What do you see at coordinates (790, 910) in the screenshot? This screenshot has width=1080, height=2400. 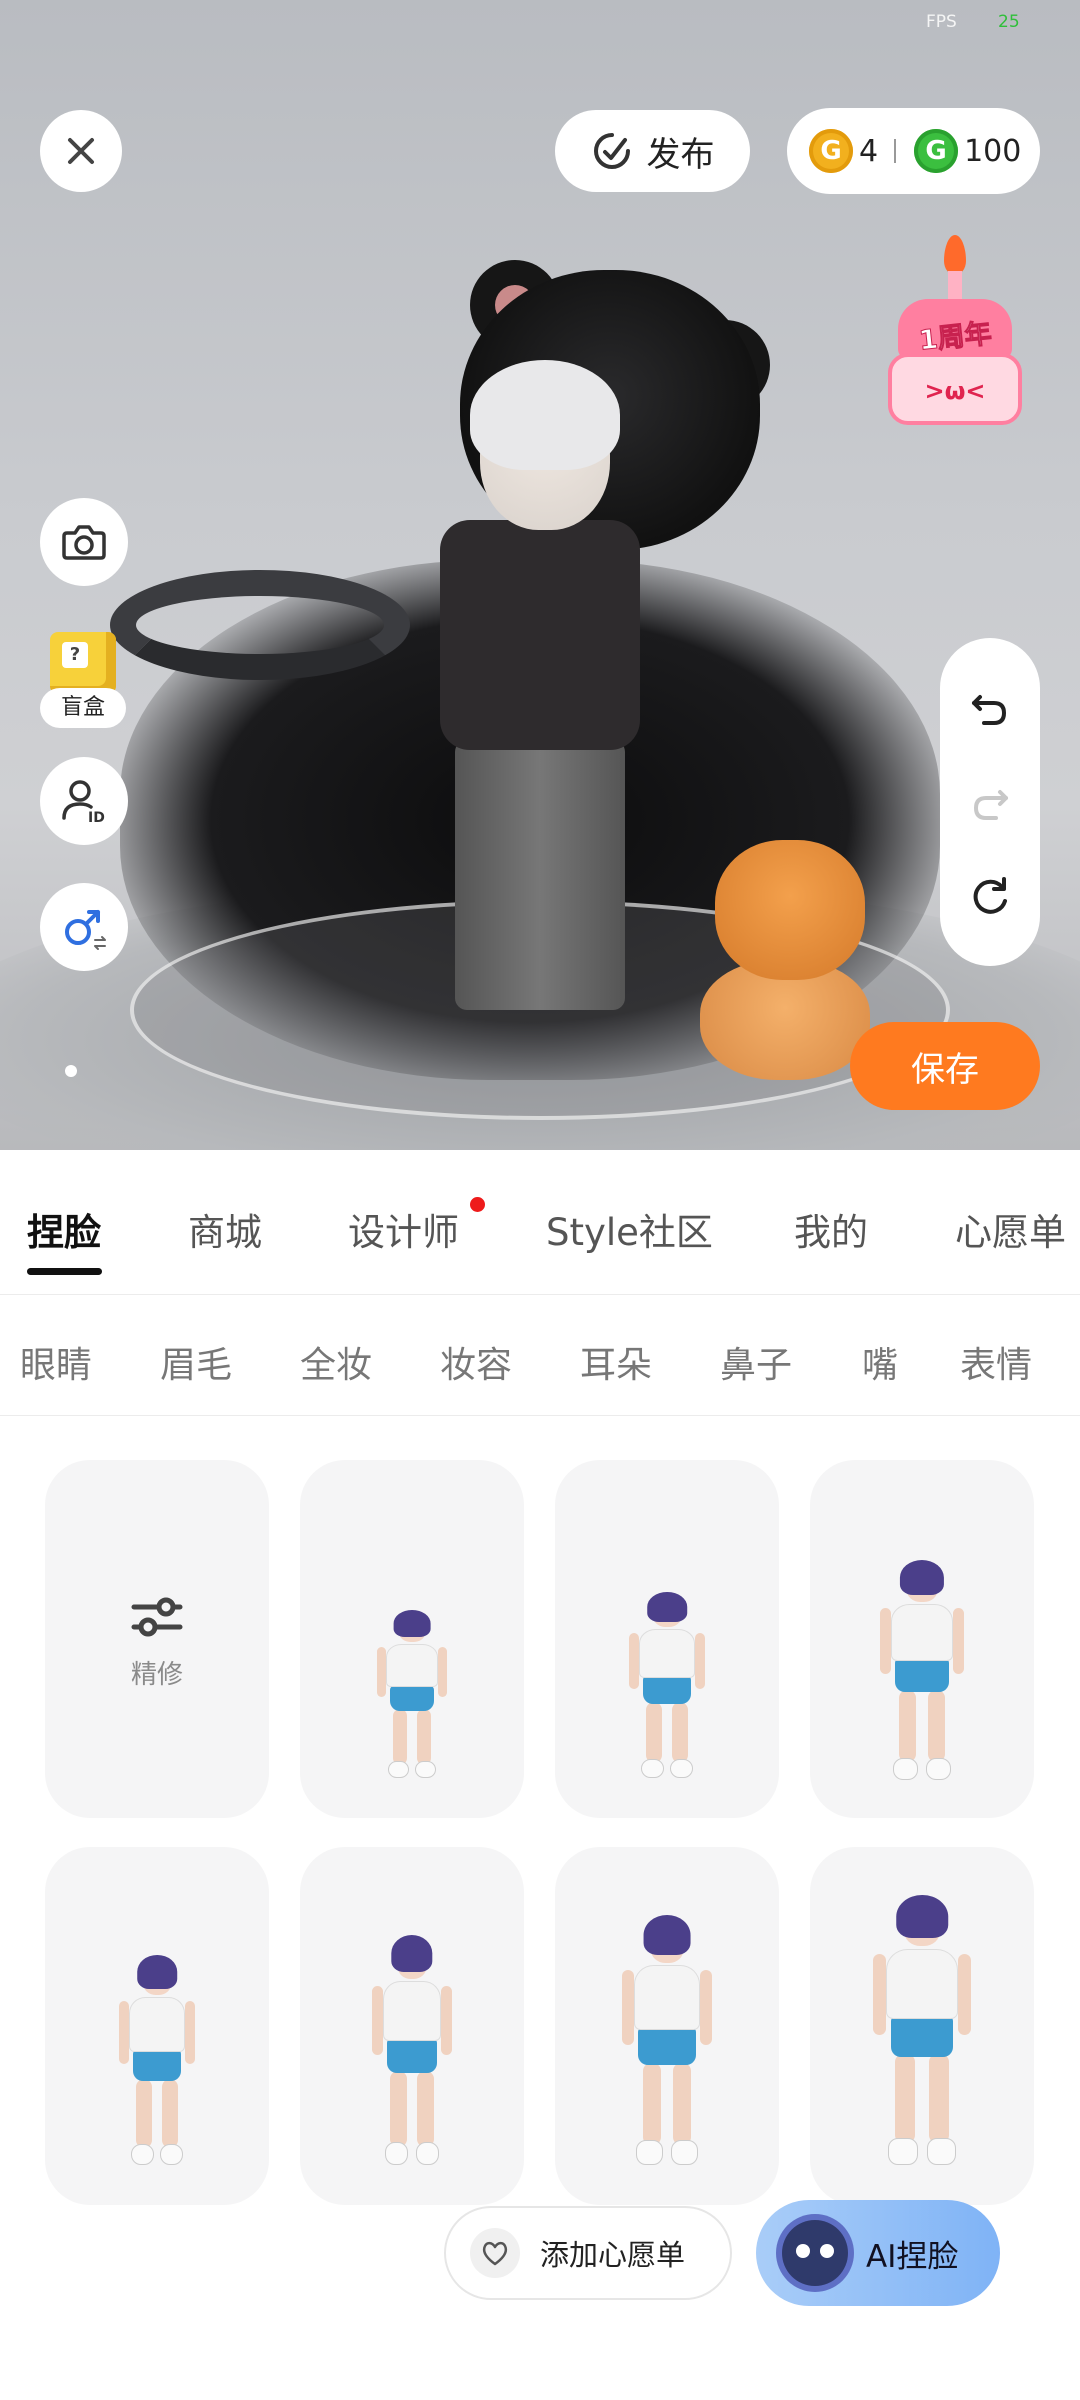 I see `scene-orange-cat-hat` at bounding box center [790, 910].